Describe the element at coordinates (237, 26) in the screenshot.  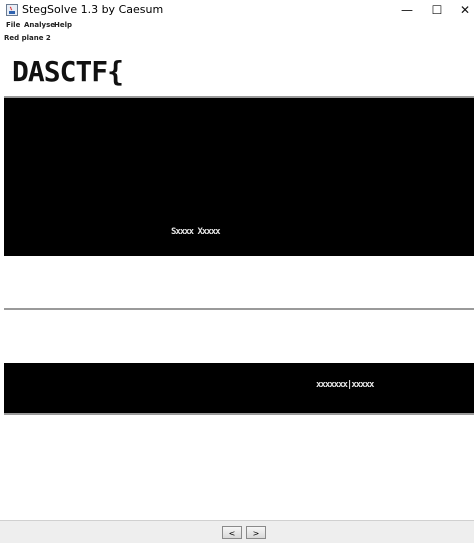
I see `menu-bar: File Analyse Help` at that location.